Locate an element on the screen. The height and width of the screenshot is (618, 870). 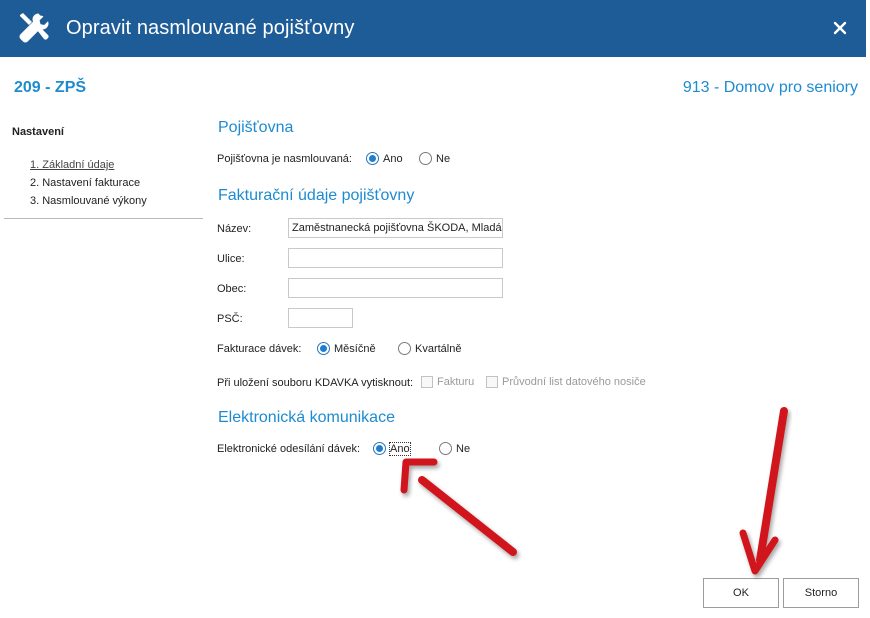
print-invoice-label: Fakturu is located at coordinates (456, 382).